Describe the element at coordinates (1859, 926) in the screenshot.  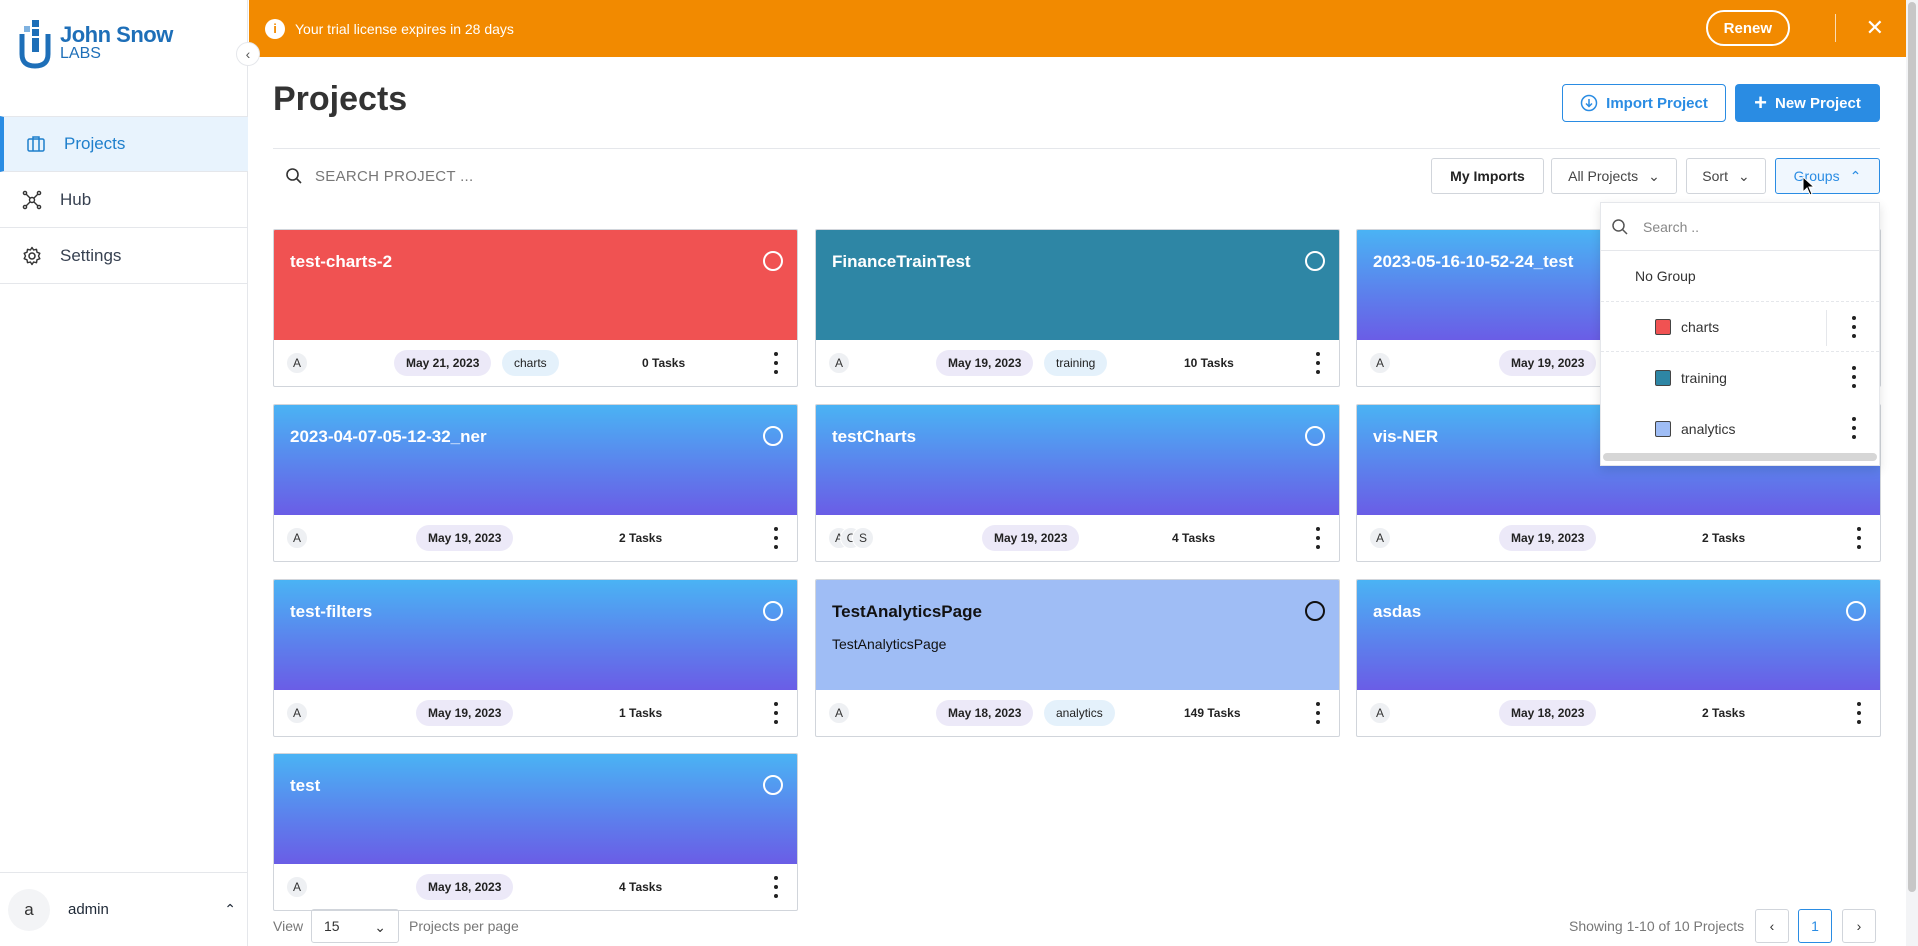
I see `next-page-button: ›` at that location.